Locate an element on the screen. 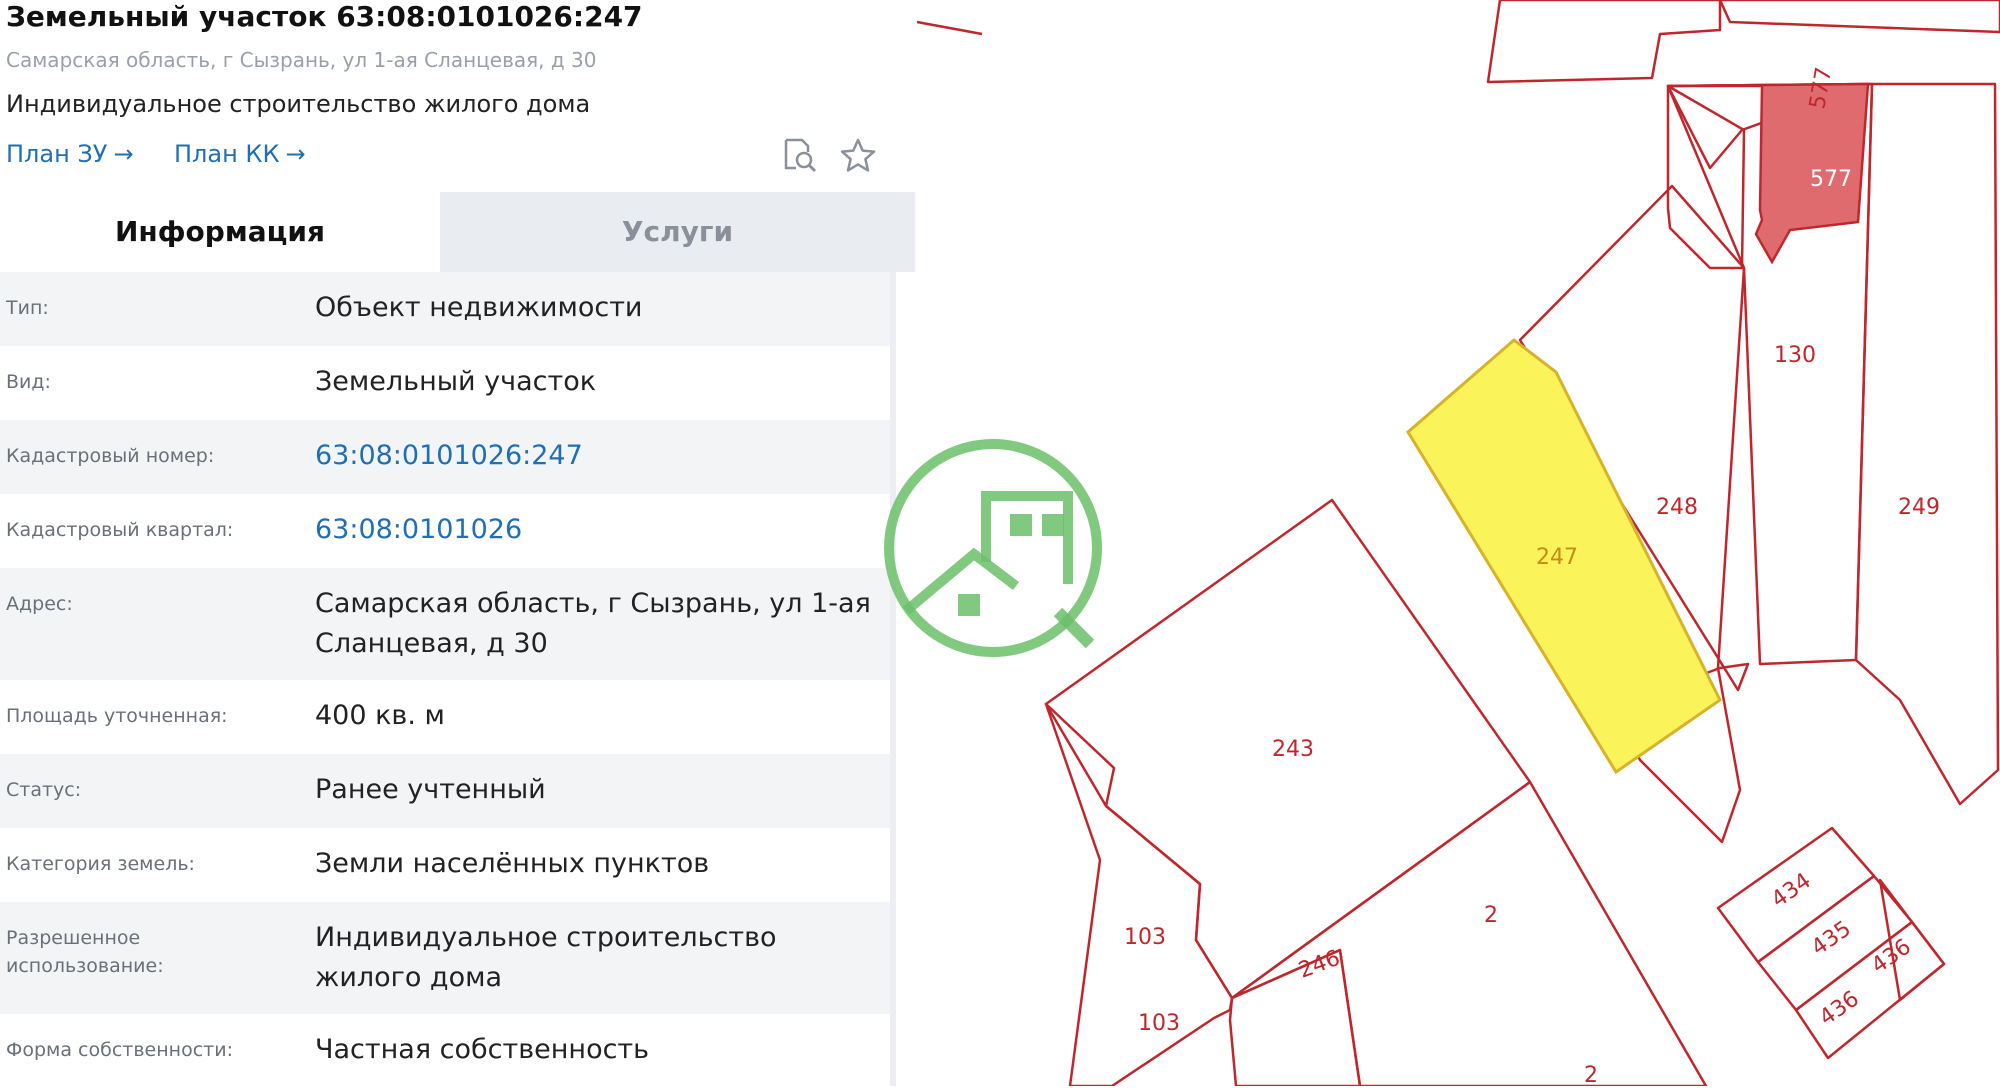 Image resolution: width=2000 pixels, height=1090 pixels. parcel-label-248: 248 is located at coordinates (1677, 507).